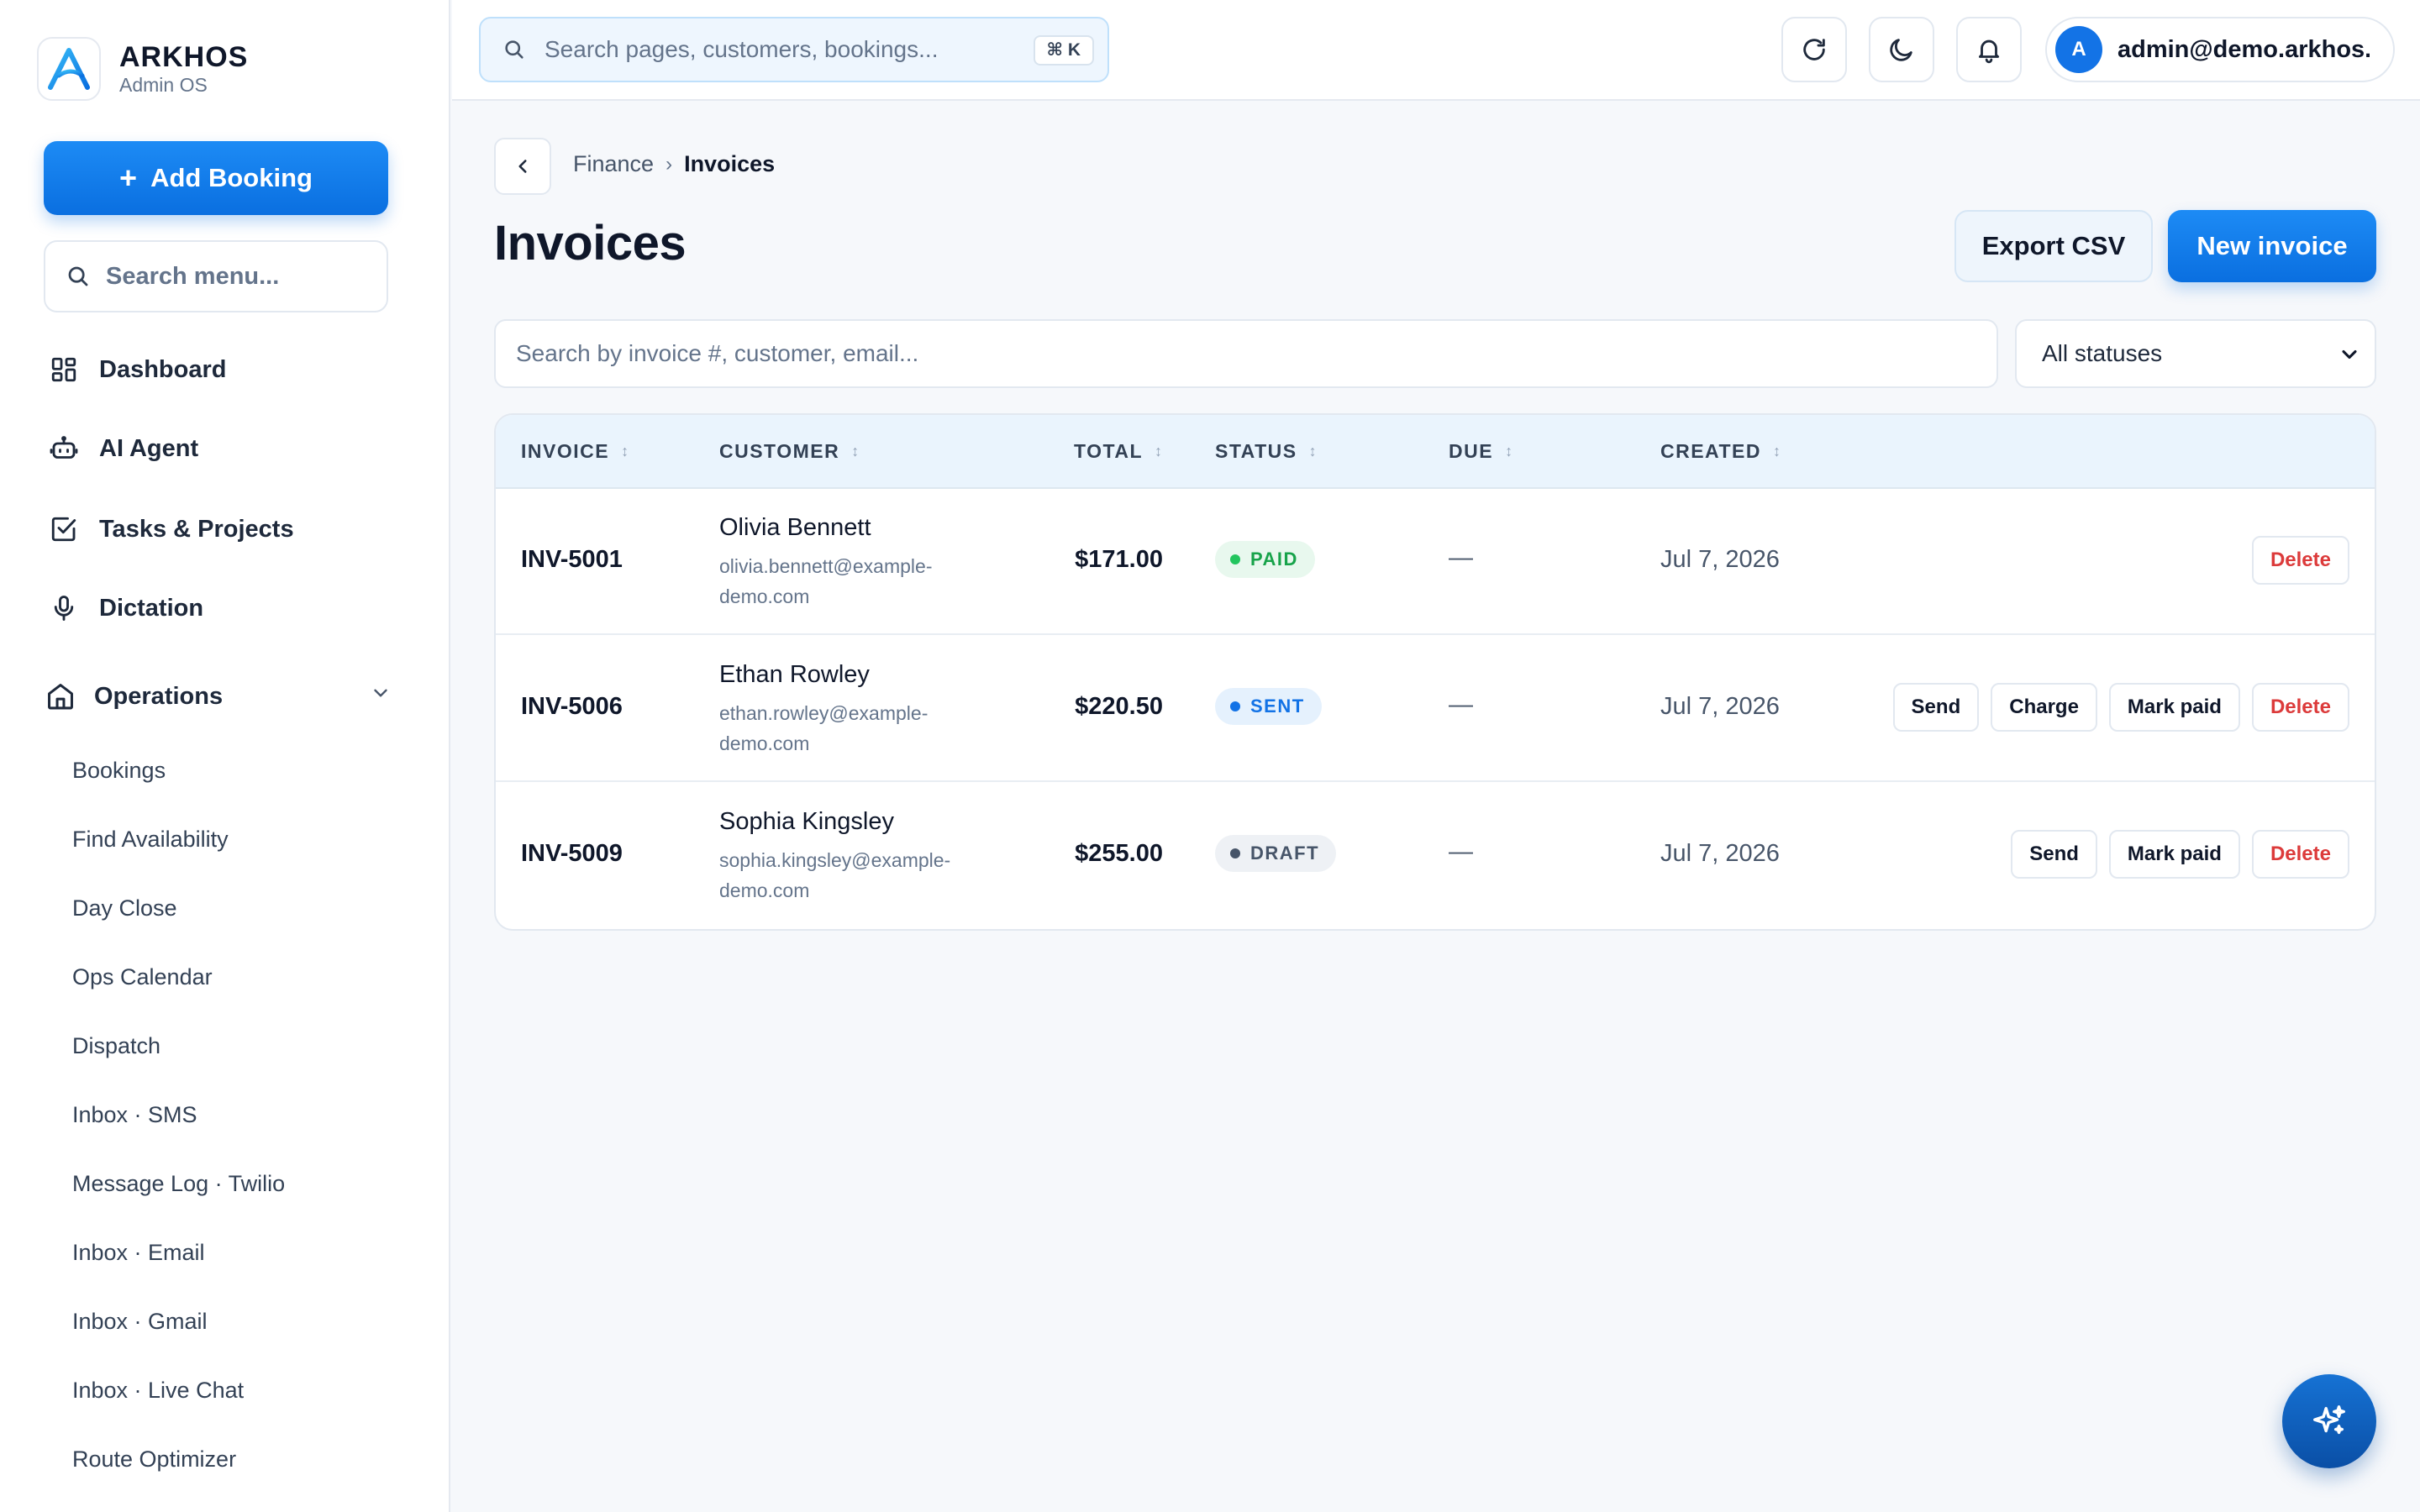 The image size is (2420, 1512). I want to click on status-filter-select: All statuses, so click(2195, 353).